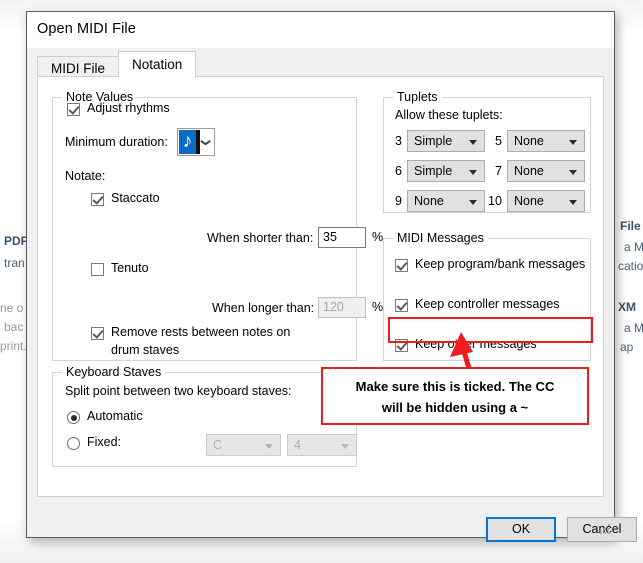 This screenshot has height=563, width=643. Describe the element at coordinates (633, 247) in the screenshot. I see `bg-fragment-right-1: a M` at that location.